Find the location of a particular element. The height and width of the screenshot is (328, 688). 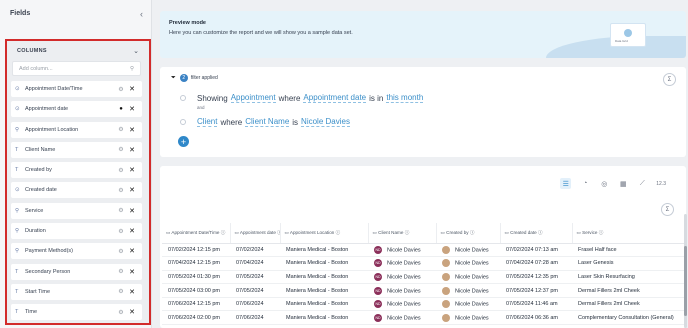

number-view-button: 12.3 is located at coordinates (661, 184).